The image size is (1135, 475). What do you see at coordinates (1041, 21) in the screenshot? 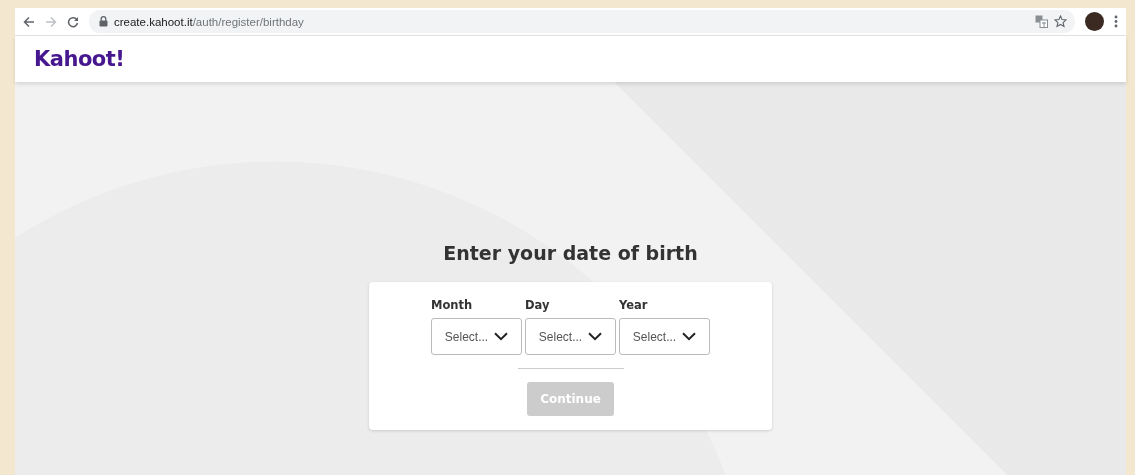
I see `translate-icon` at bounding box center [1041, 21].